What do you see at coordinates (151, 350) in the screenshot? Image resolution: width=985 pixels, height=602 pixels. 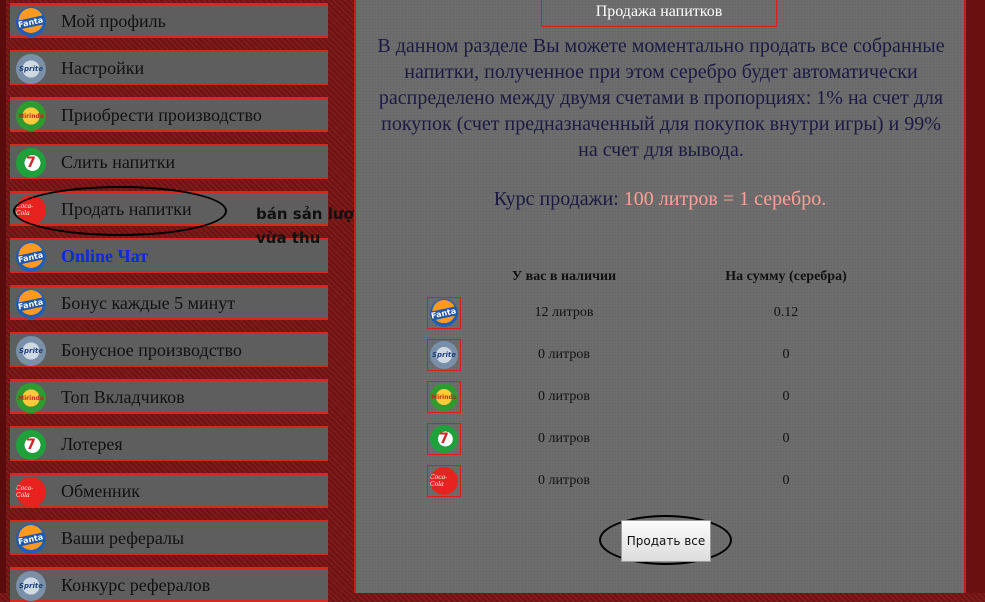 I see `sidebar-item-label: Бонусное производство` at bounding box center [151, 350].